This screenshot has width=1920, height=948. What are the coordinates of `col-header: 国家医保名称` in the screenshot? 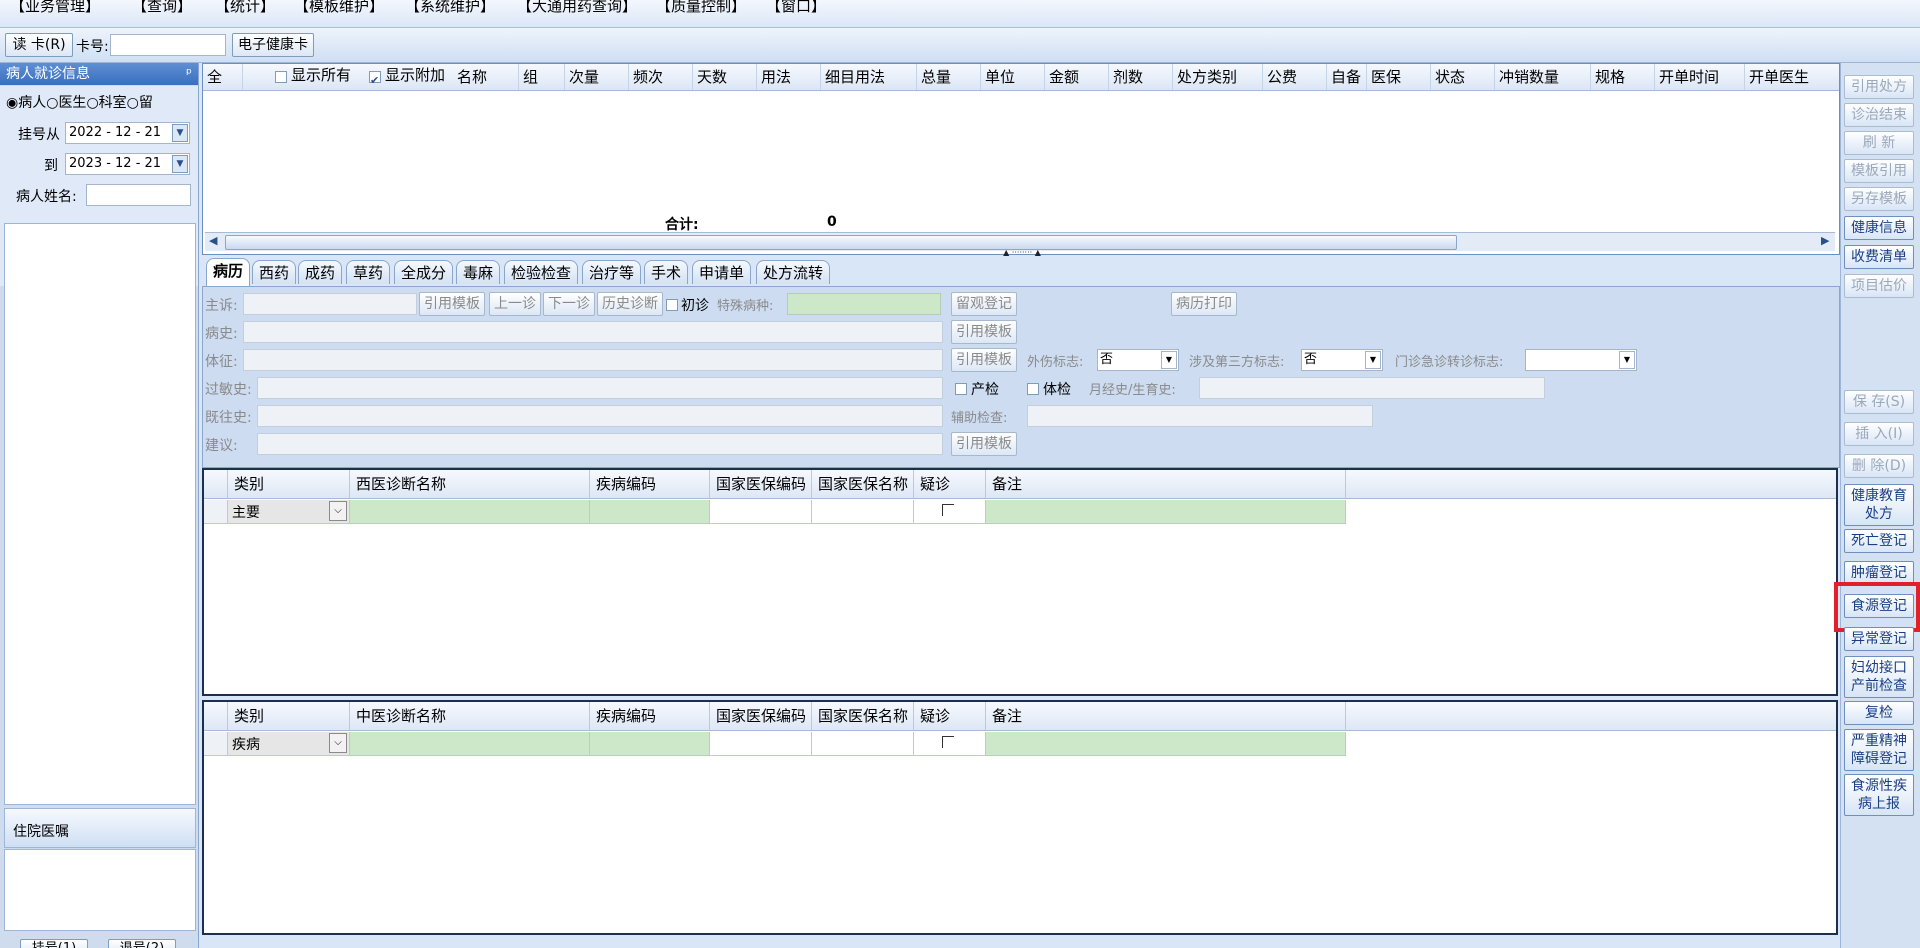 It's located at (863, 716).